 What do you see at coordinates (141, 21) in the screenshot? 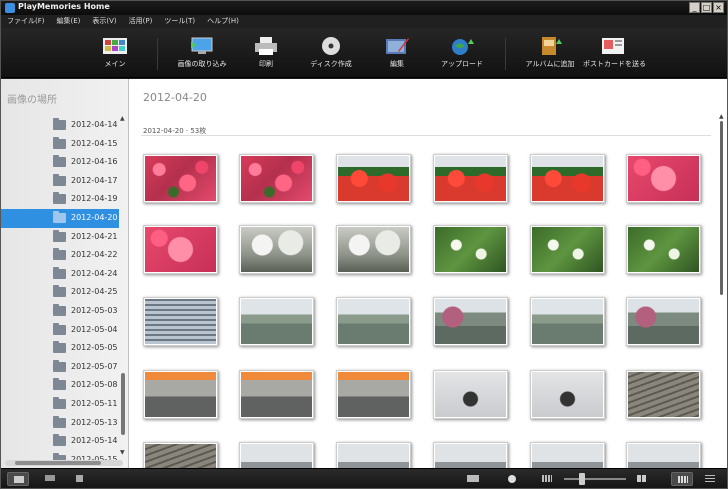
I see `menu-use: 活用(P)` at bounding box center [141, 21].